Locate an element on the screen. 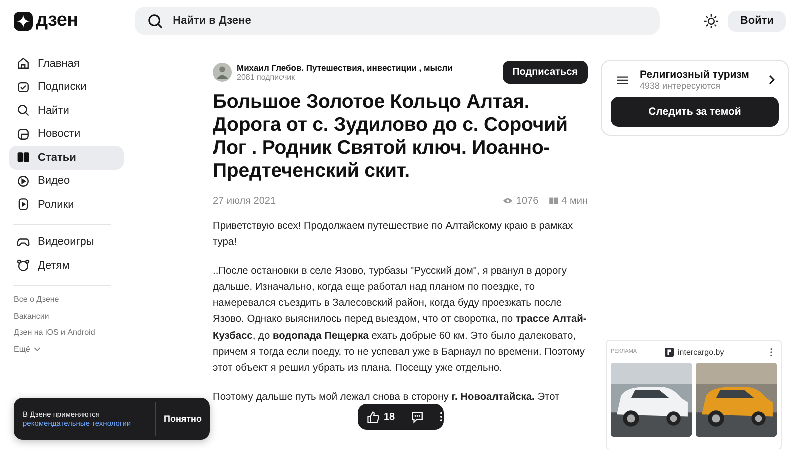 This screenshot has height=449, width=800. chevron-down-icon is located at coordinates (38, 349).